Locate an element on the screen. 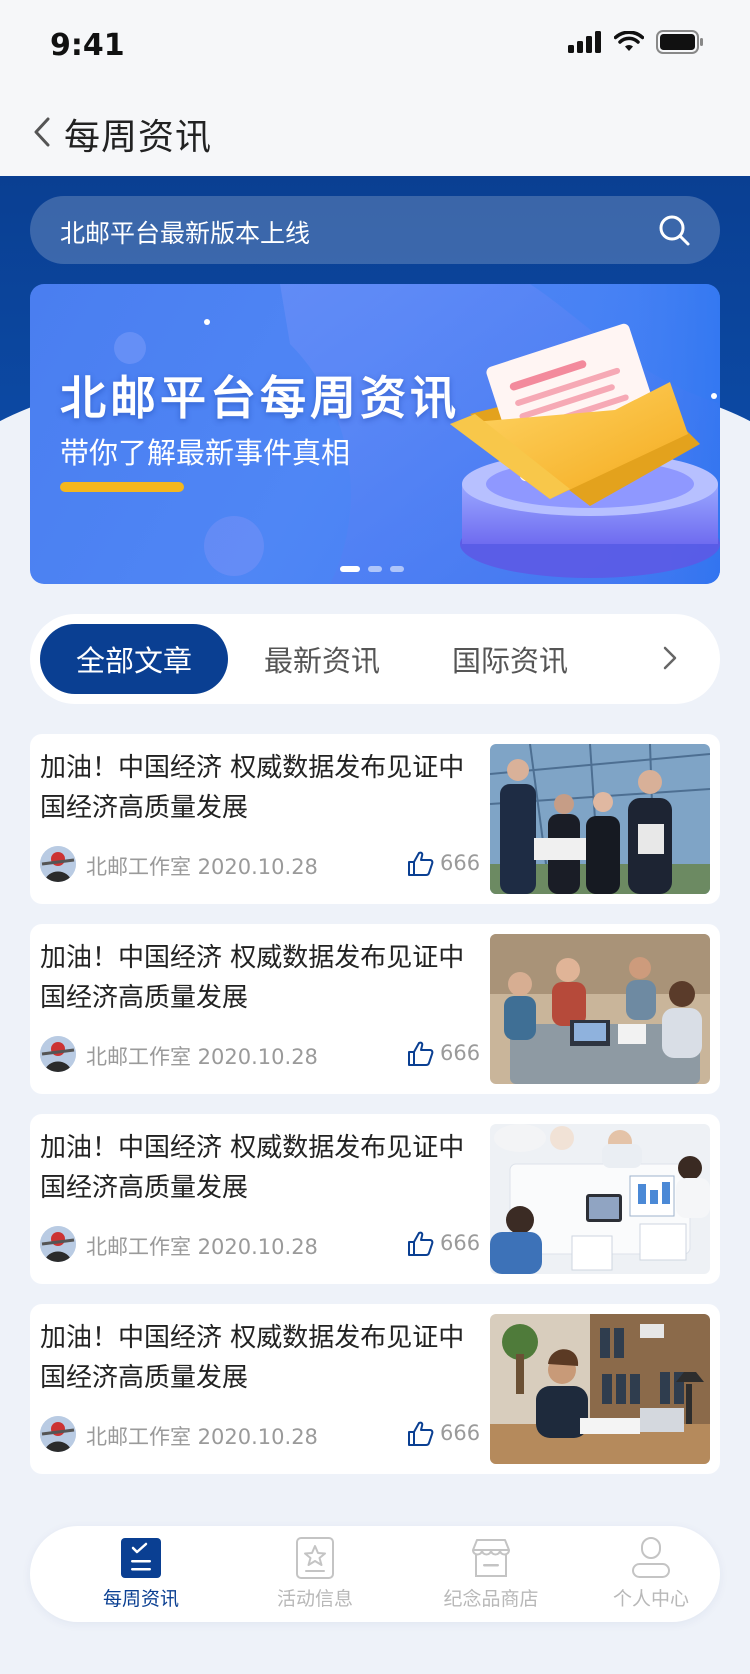  tabbar-activity-info: 活动信息 is located at coordinates (315, 1576).